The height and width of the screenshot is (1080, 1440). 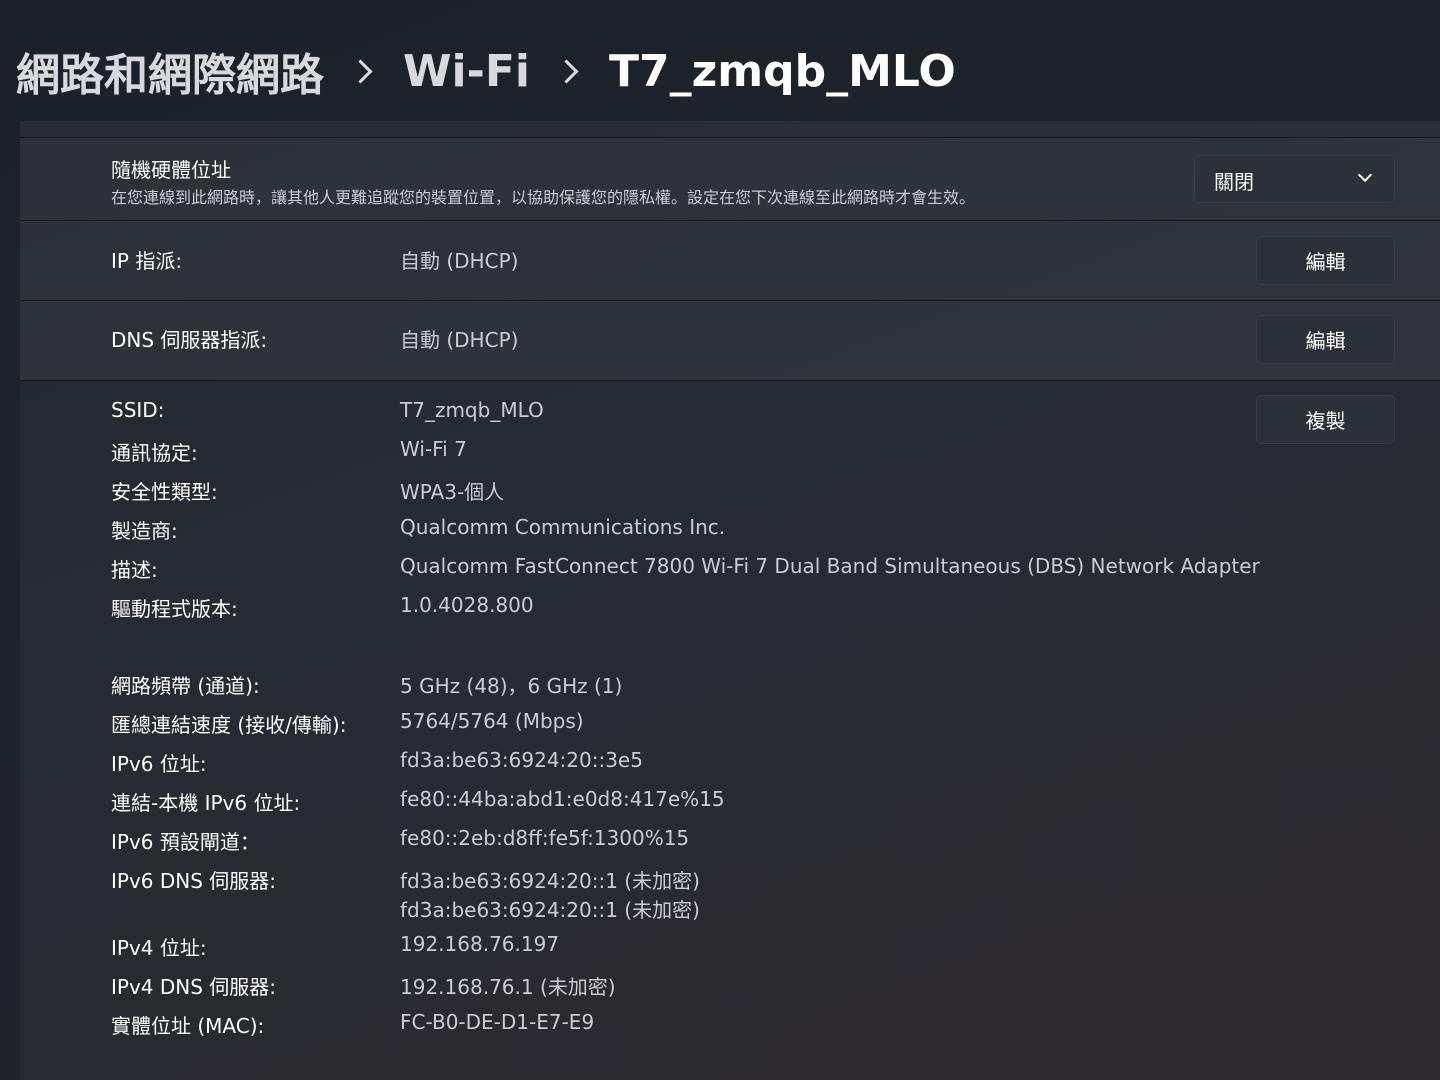 What do you see at coordinates (466, 71) in the screenshot?
I see `breadcrumb-wifi: Wi-Fi` at bounding box center [466, 71].